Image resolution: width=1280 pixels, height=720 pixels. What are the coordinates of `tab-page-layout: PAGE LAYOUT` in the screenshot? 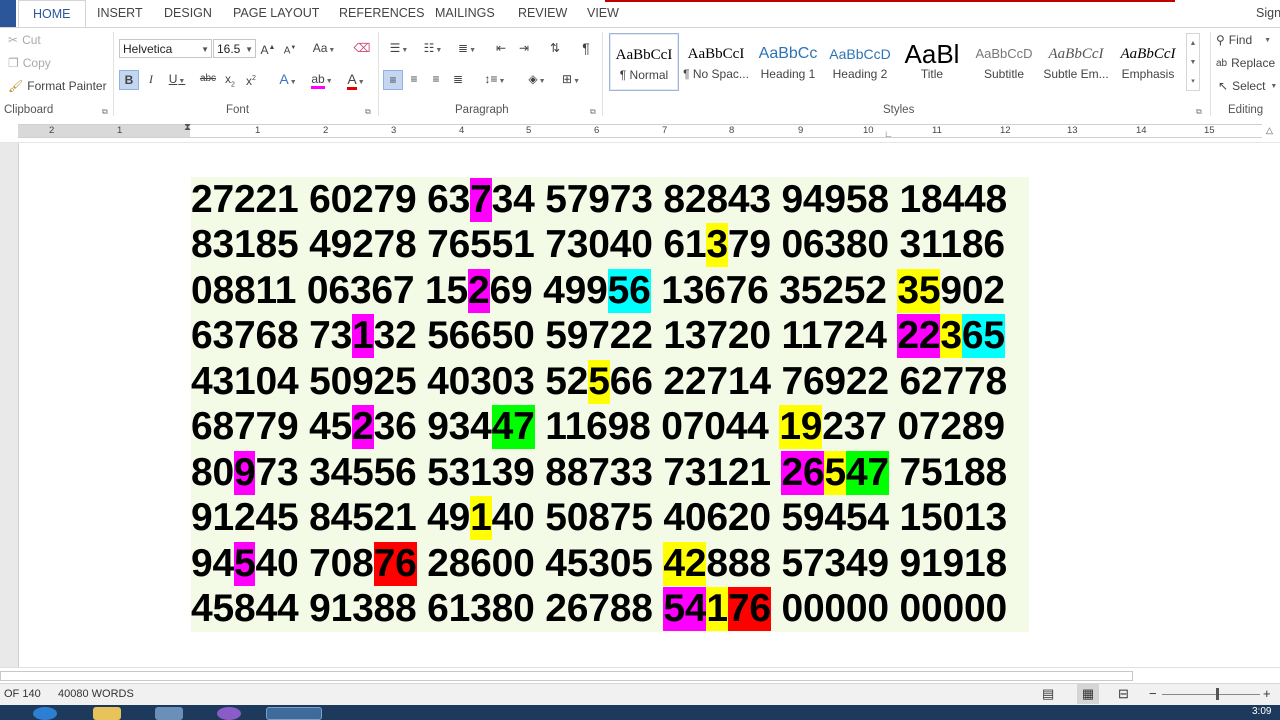 It's located at (276, 13).